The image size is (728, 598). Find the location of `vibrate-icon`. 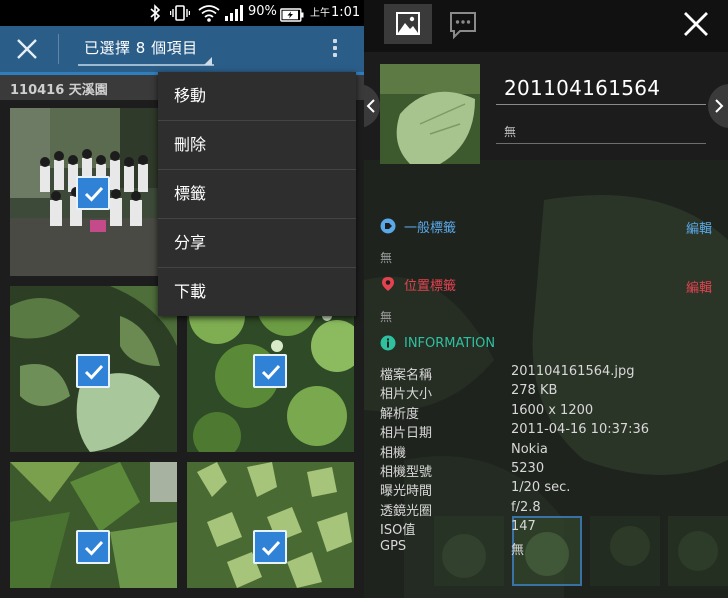

vibrate-icon is located at coordinates (180, 13).